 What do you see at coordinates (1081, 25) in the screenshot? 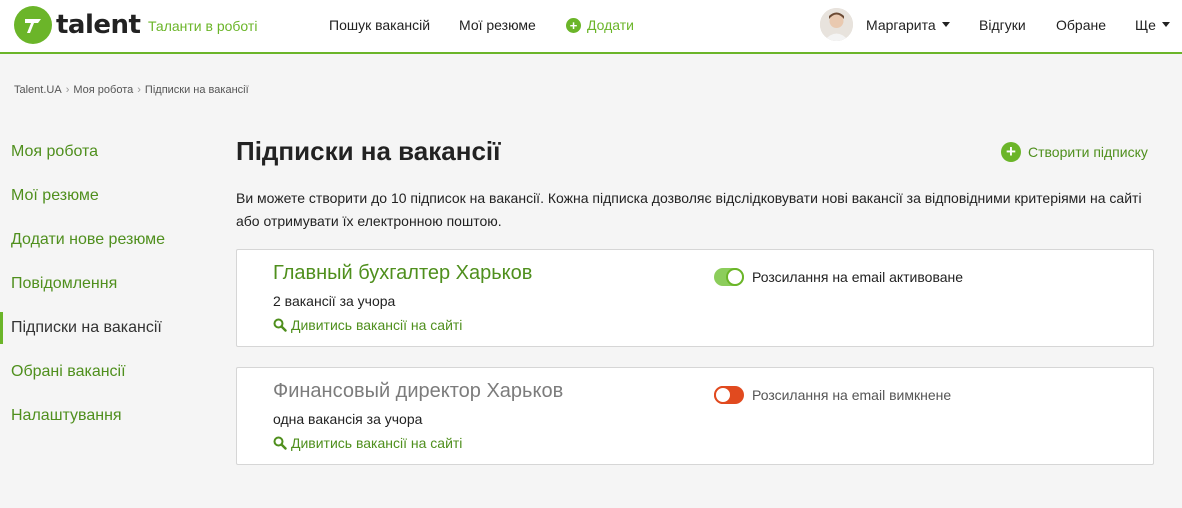
I see `nav-favorites: Обране` at bounding box center [1081, 25].